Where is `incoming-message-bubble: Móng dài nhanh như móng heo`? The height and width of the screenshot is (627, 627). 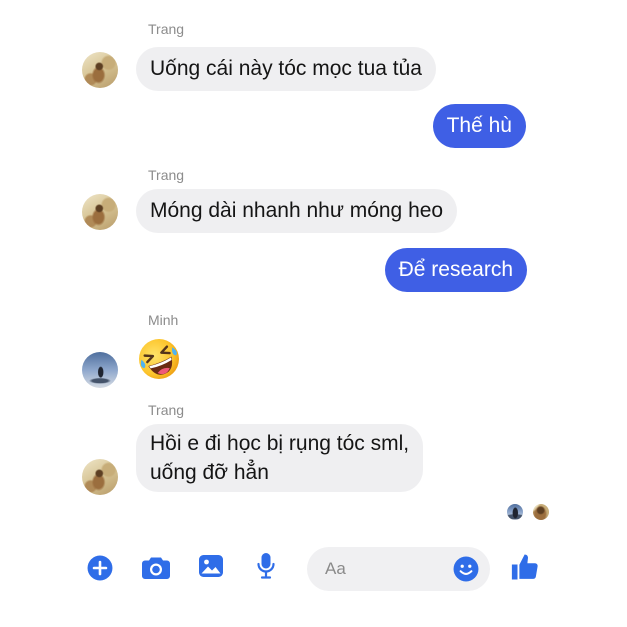 incoming-message-bubble: Móng dài nhanh như móng heo is located at coordinates (297, 211).